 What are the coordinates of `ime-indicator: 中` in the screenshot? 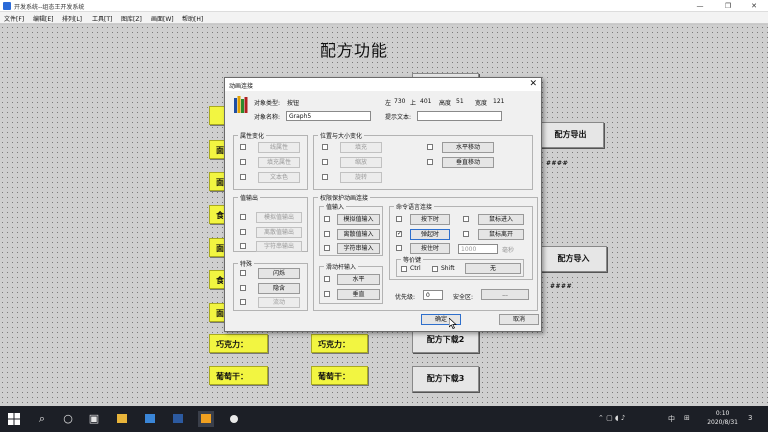 It's located at (671, 419).